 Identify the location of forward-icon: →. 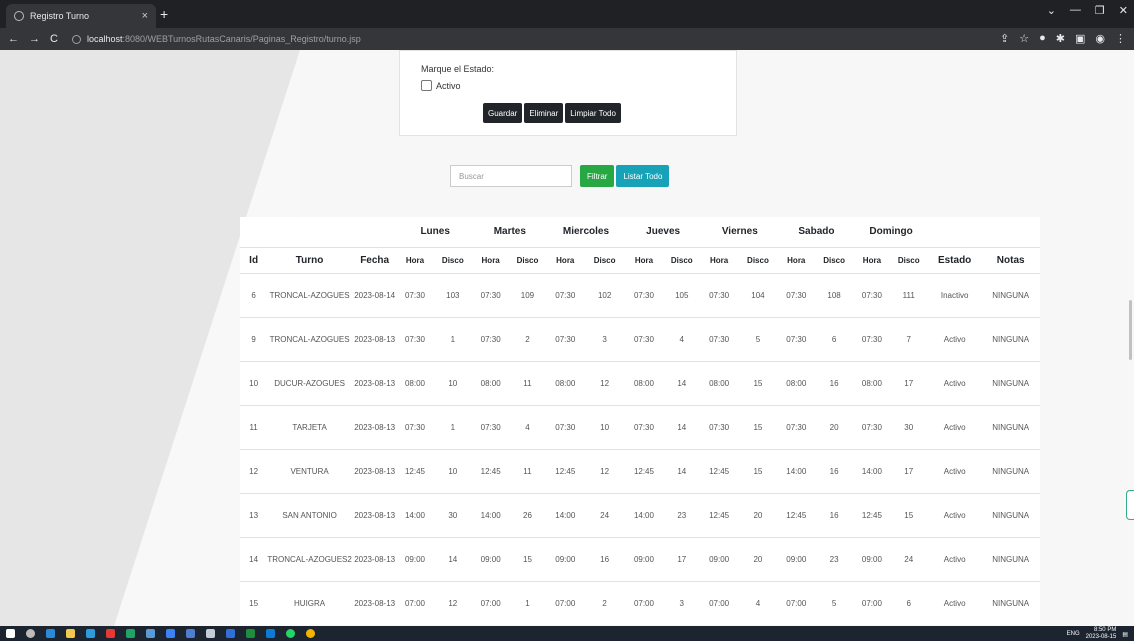
(34, 39).